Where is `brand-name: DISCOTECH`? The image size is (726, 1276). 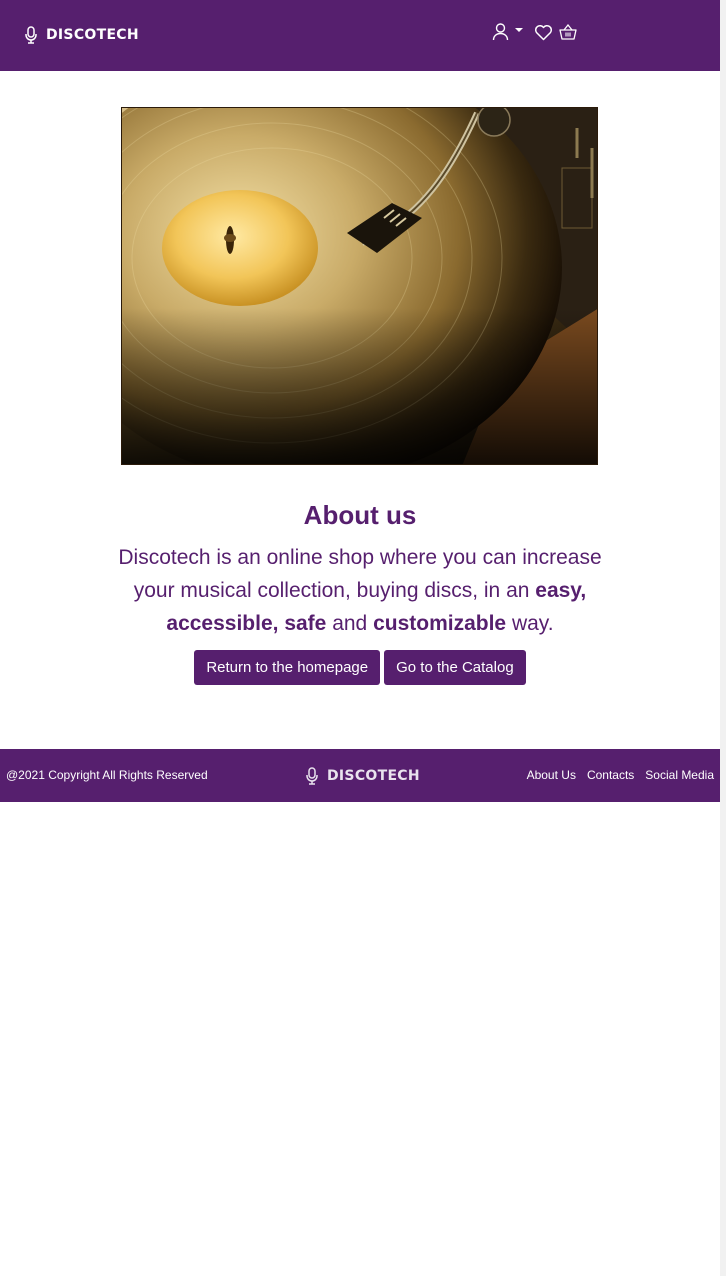 brand-name: DISCOTECH is located at coordinates (92, 35).